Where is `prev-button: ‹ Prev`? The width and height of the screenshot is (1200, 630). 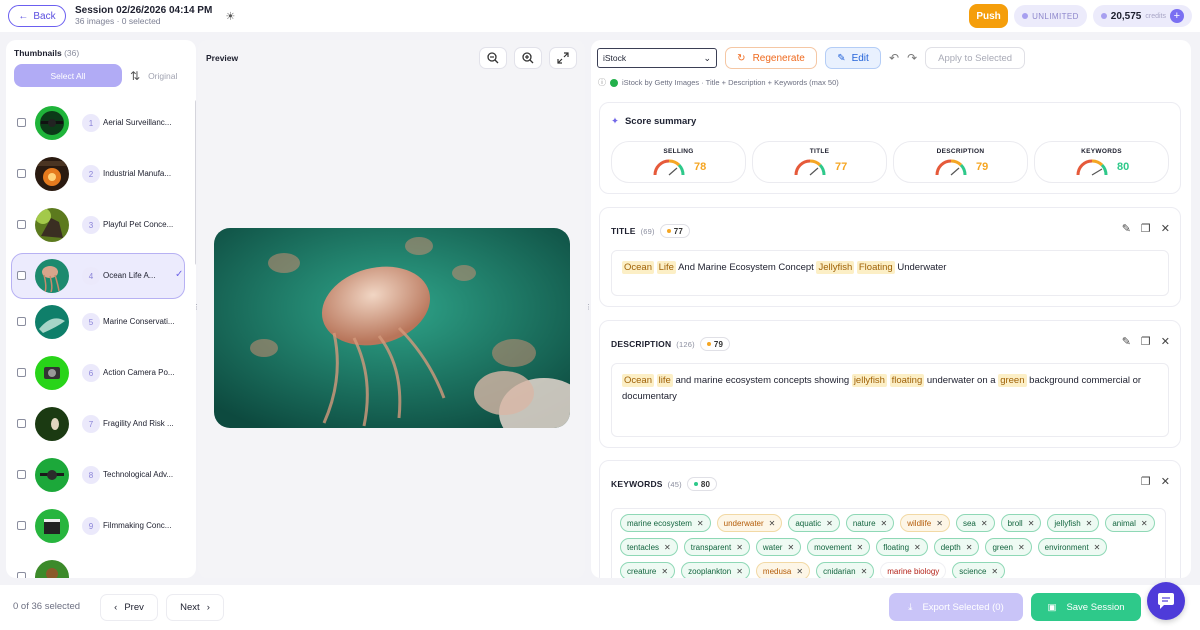
prev-button: ‹ Prev is located at coordinates (129, 607).